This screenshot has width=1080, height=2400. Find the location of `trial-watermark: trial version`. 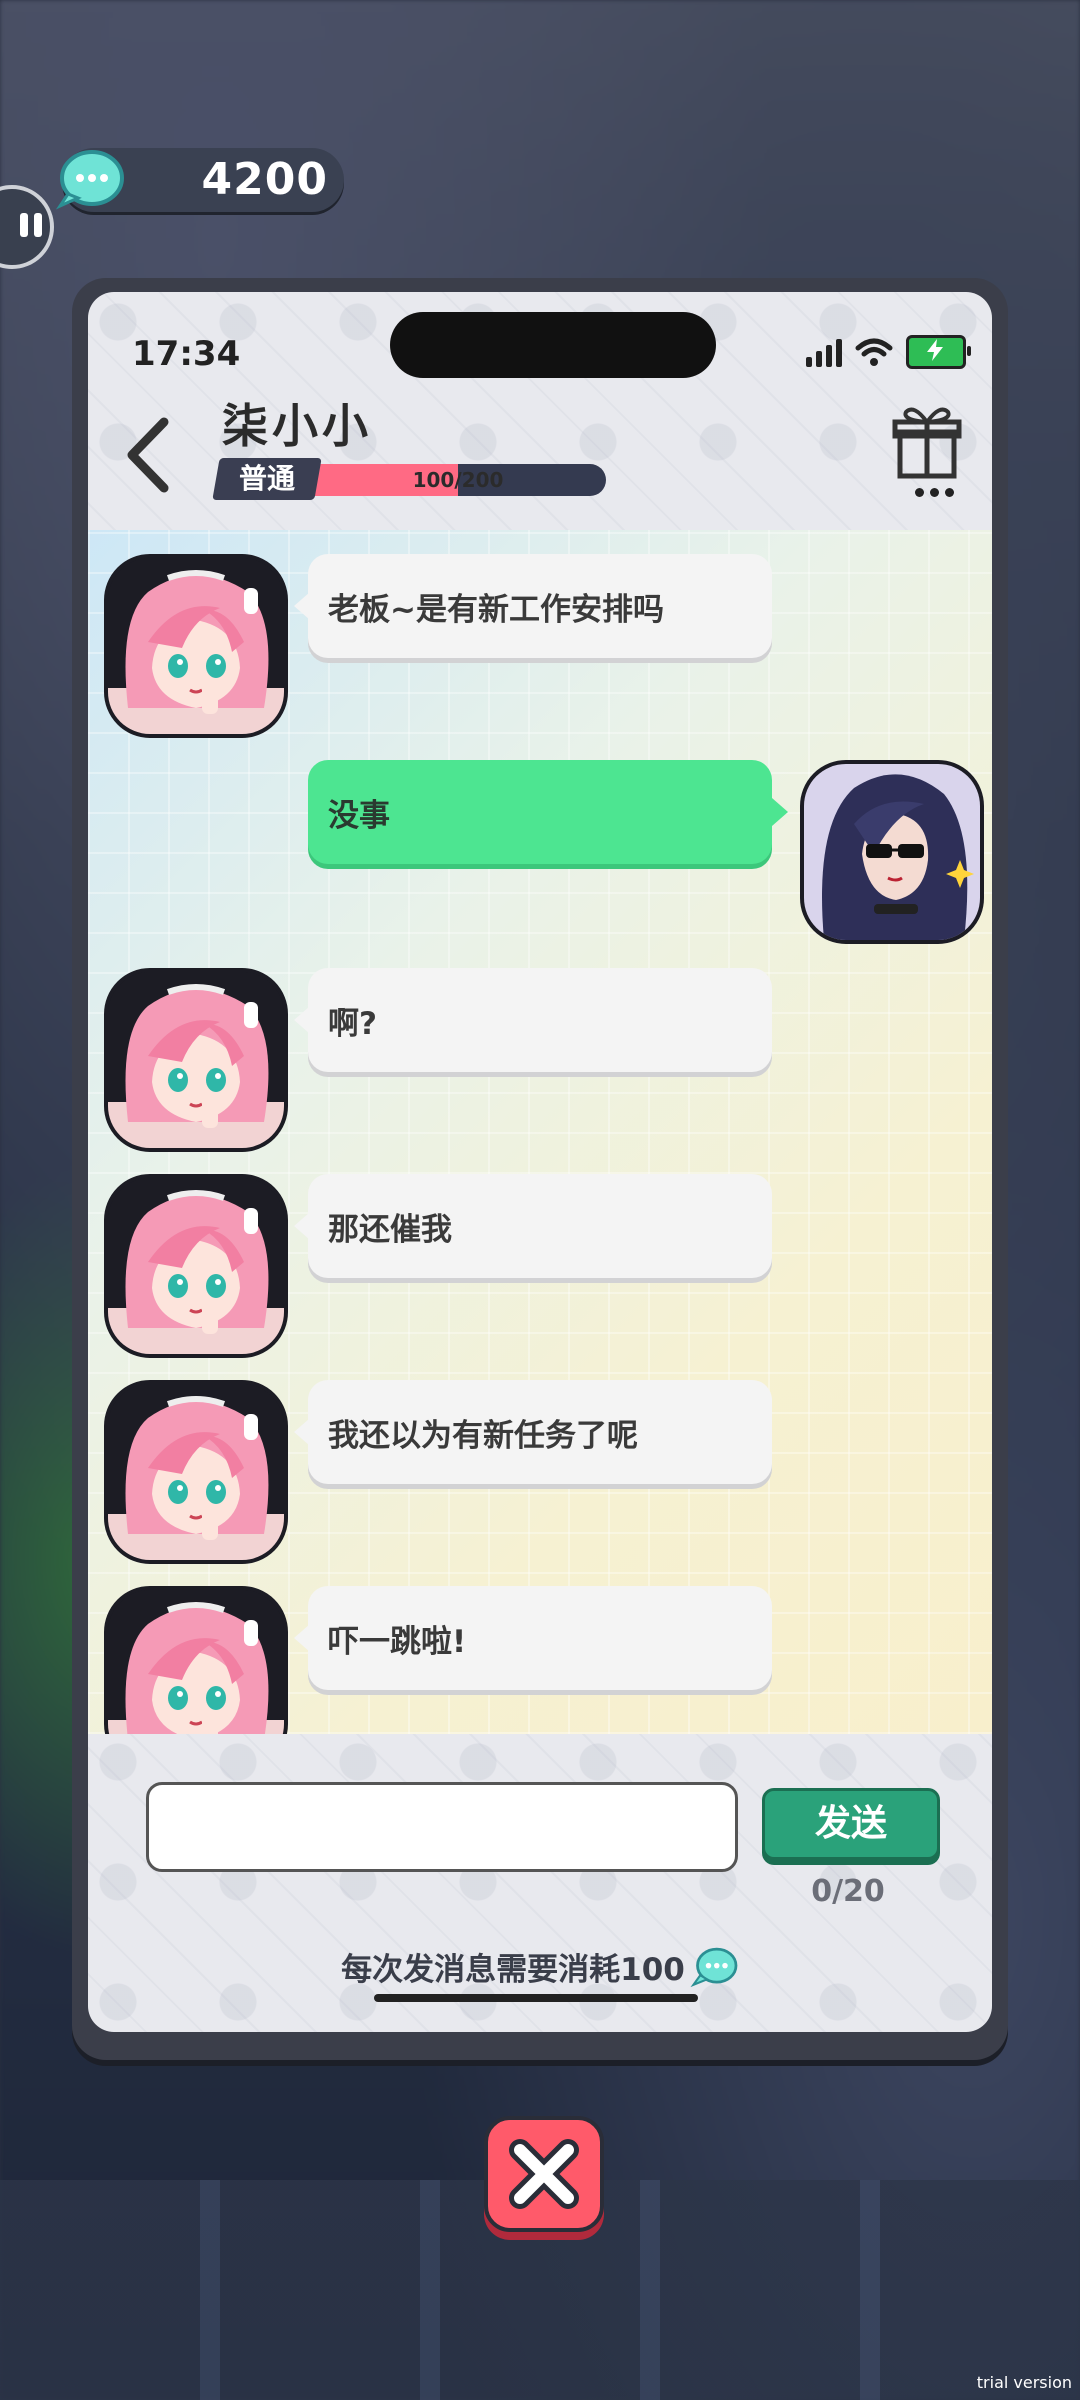

trial-watermark: trial version is located at coordinates (1024, 2382).